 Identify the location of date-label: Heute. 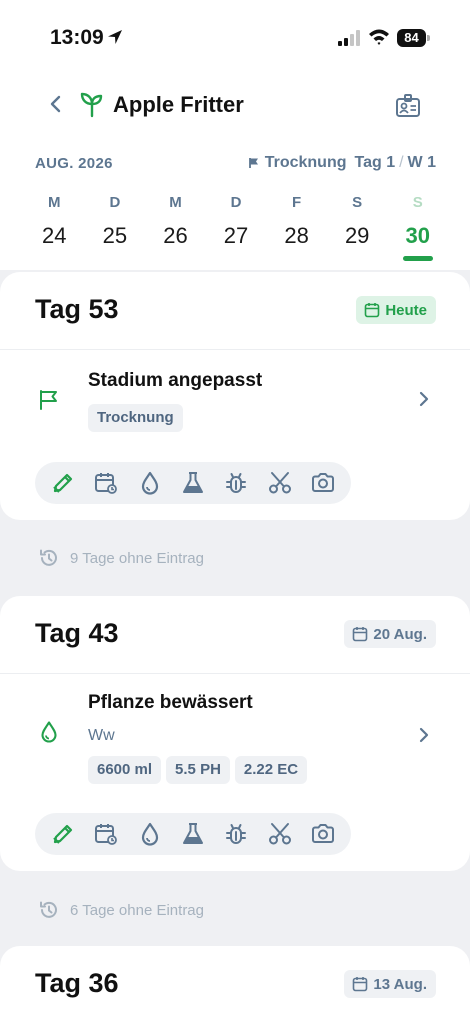
(406, 310).